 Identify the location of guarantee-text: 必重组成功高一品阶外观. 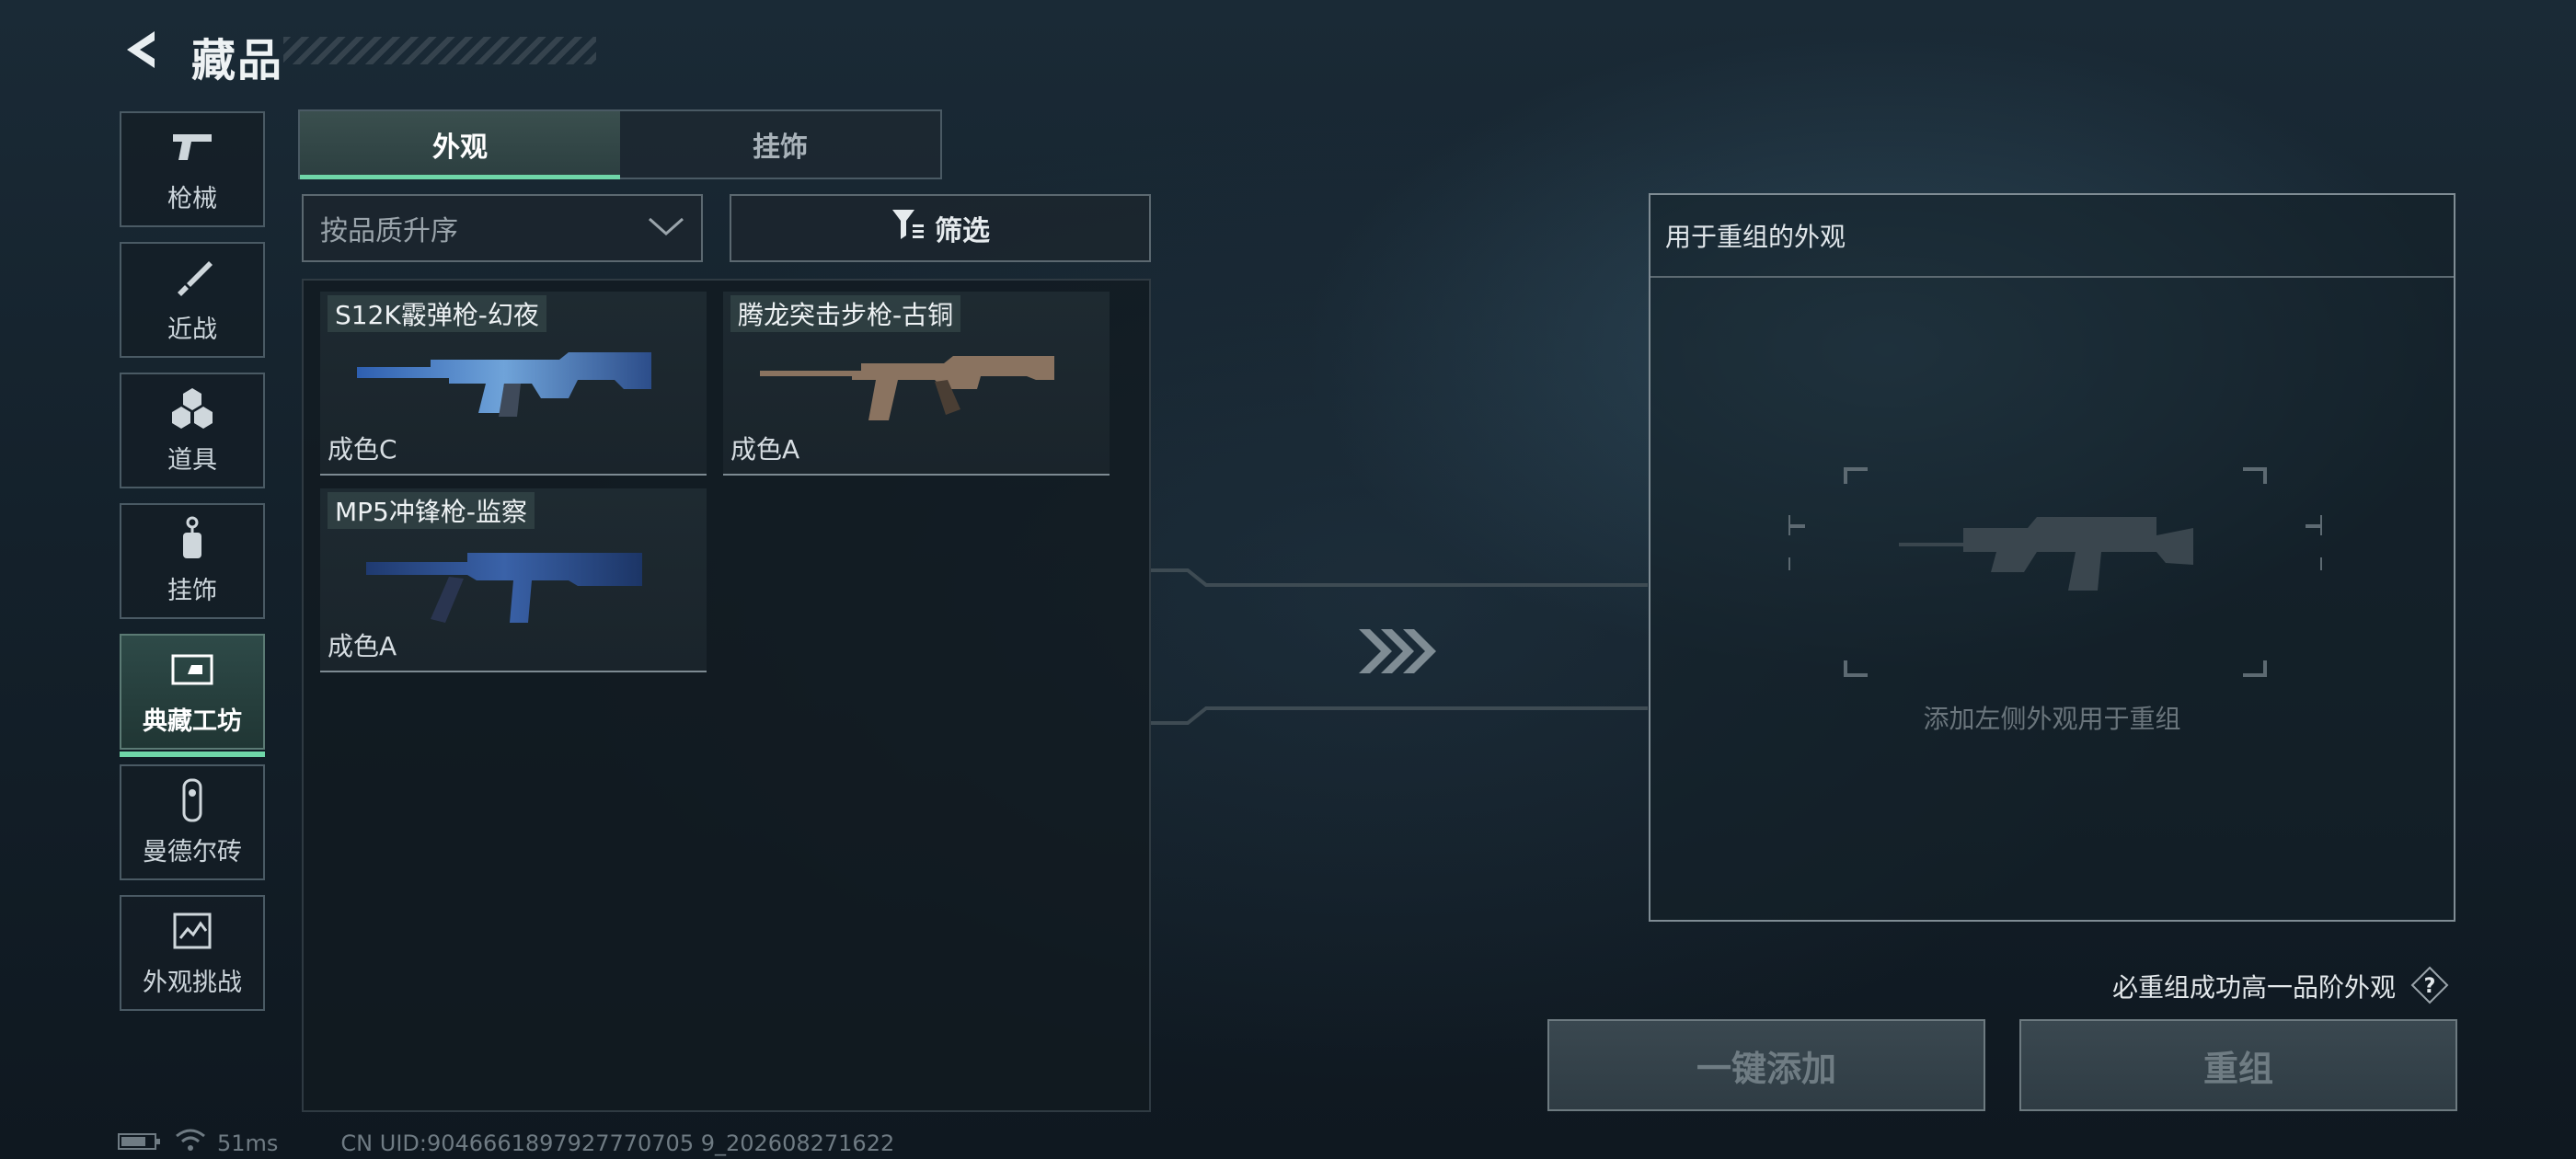
(2254, 987).